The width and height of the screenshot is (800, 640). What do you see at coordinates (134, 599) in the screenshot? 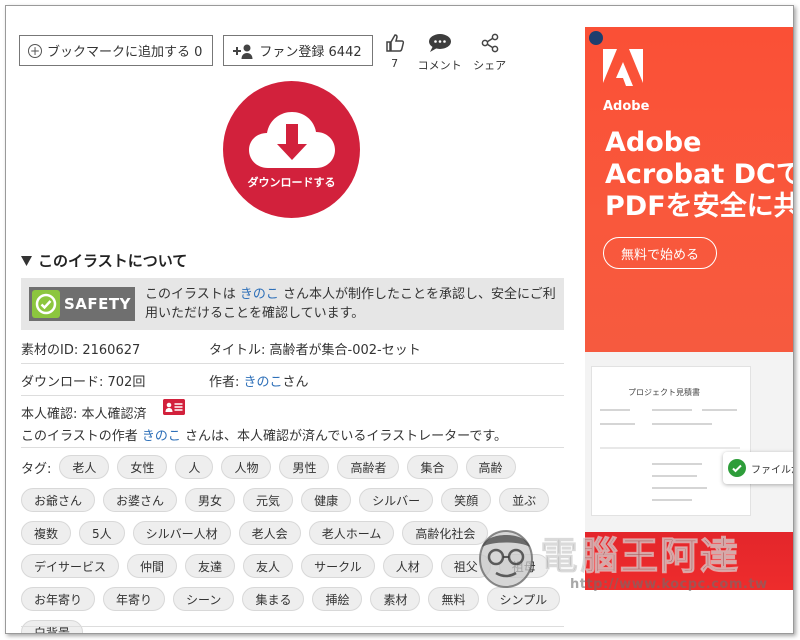
I see `tag-chip: 年寄り` at bounding box center [134, 599].